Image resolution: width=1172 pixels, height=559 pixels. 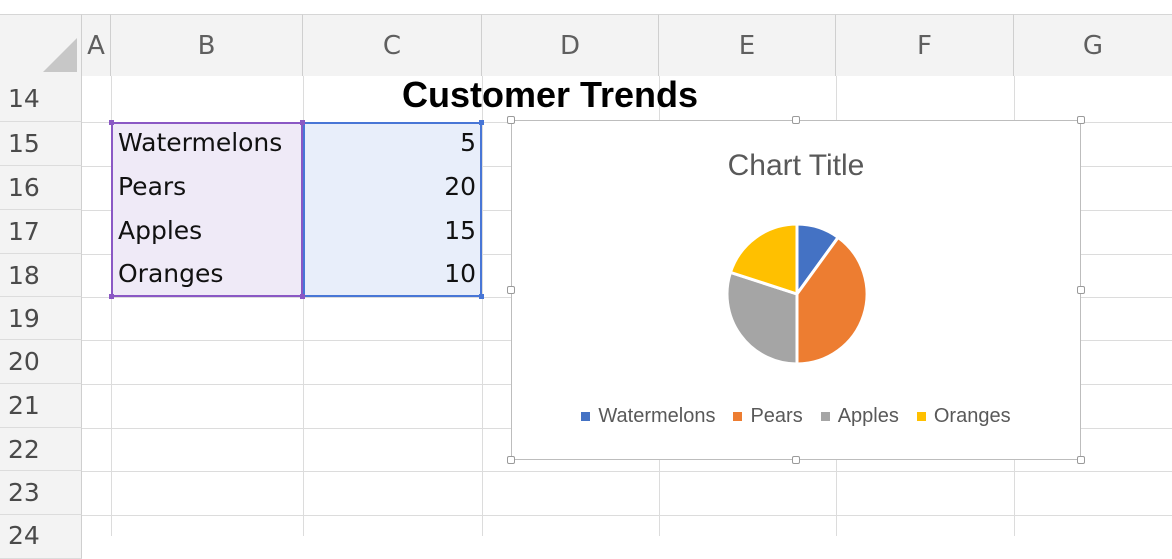 I want to click on column-label: G, so click(x=1093, y=45).